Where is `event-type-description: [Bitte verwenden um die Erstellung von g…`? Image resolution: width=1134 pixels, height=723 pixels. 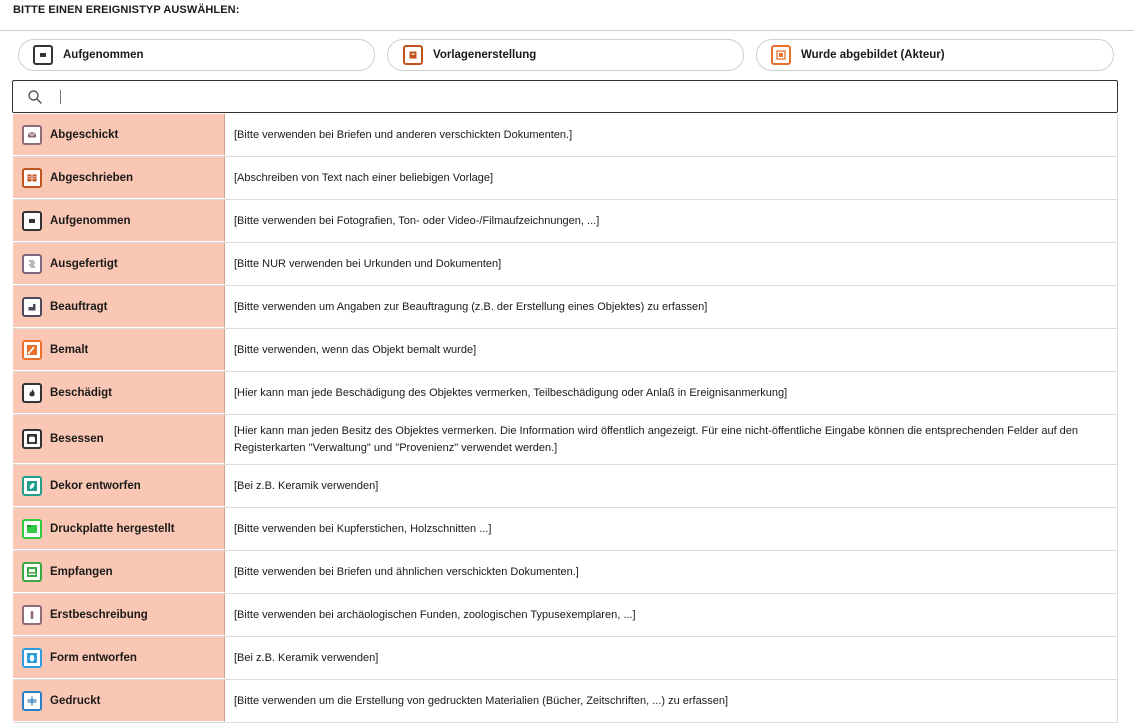
event-type-description: [Bitte verwenden um die Erstellung von g… is located at coordinates (671, 701).